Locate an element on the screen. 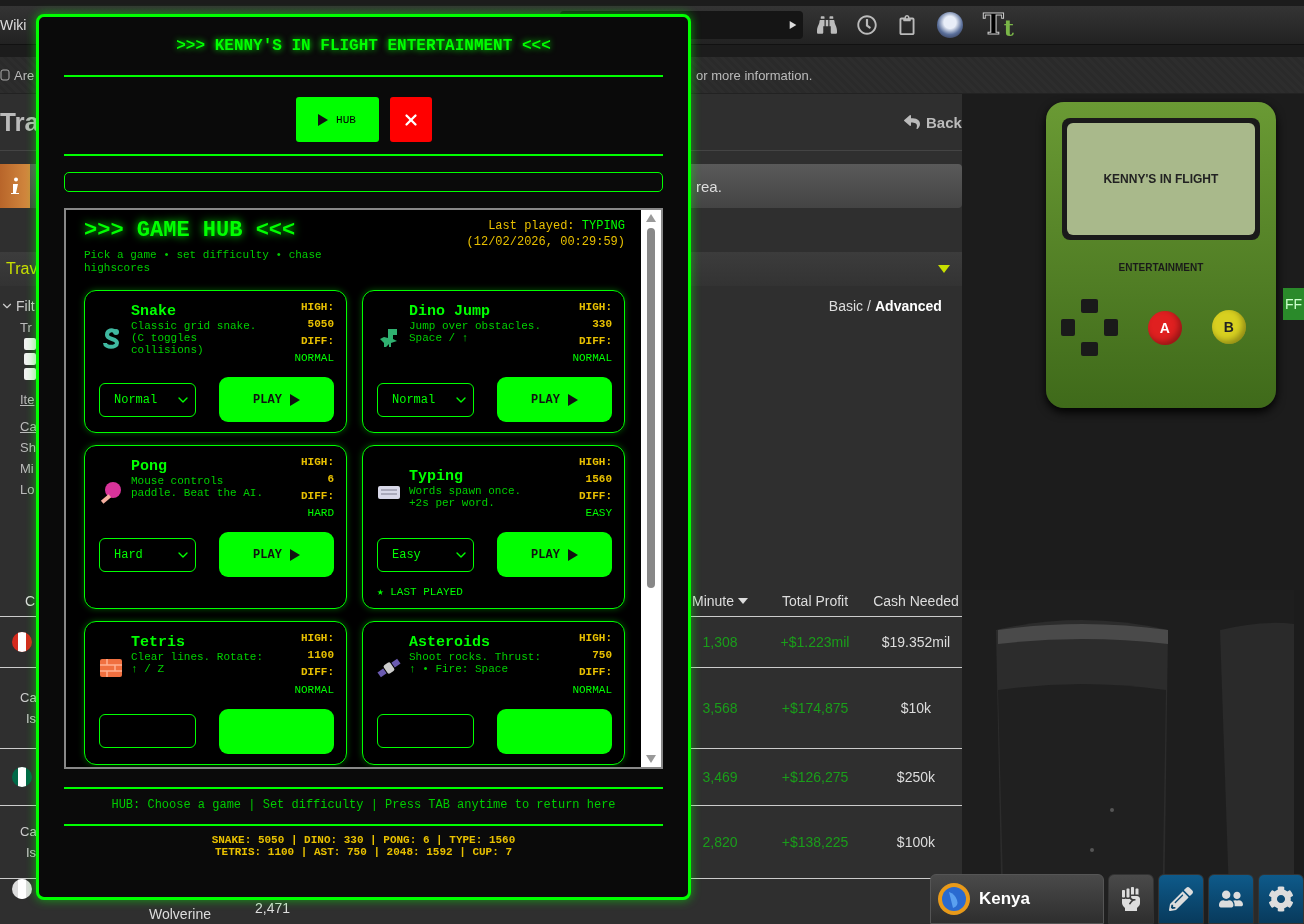  console-button: A is located at coordinates (1164, 327).